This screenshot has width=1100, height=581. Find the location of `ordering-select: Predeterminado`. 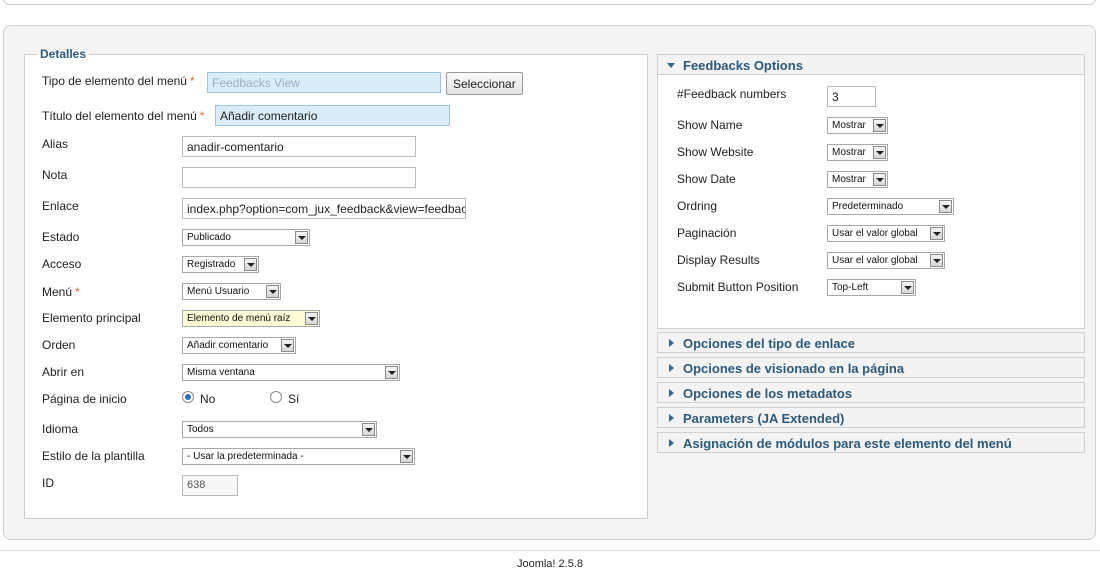

ordering-select: Predeterminado is located at coordinates (890, 206).